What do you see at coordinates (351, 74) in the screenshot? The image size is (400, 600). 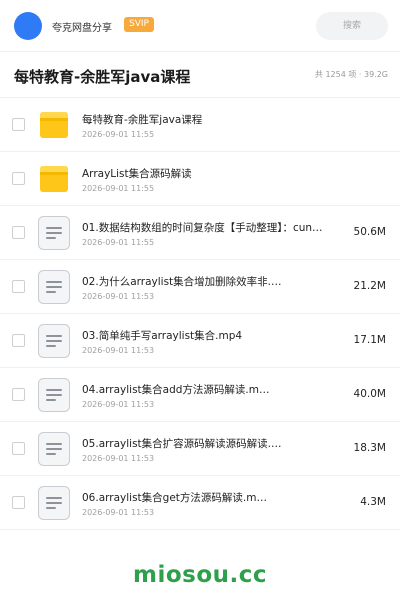 I see `item-summary: 共 1254 项 · 39.2G` at bounding box center [351, 74].